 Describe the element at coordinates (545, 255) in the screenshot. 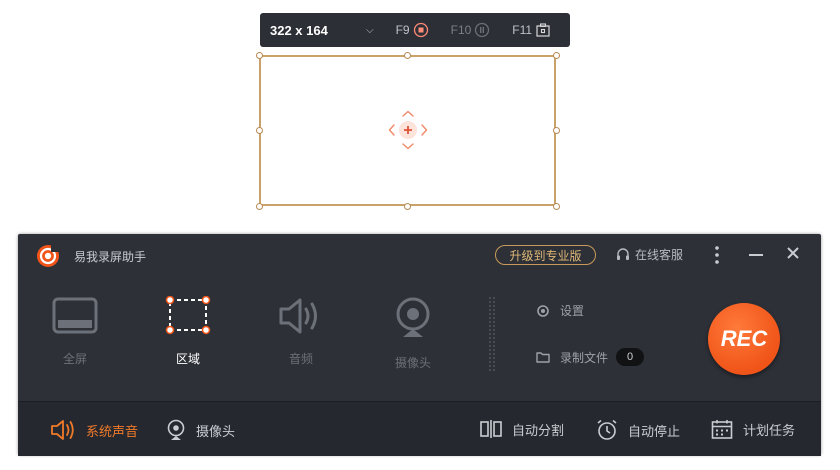

I see `upgrade-button: 升级到专业版` at that location.